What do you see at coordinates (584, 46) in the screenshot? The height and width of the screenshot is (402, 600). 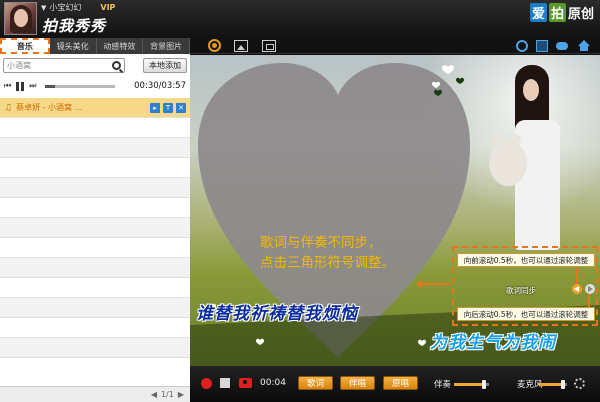 I see `home-icon` at bounding box center [584, 46].